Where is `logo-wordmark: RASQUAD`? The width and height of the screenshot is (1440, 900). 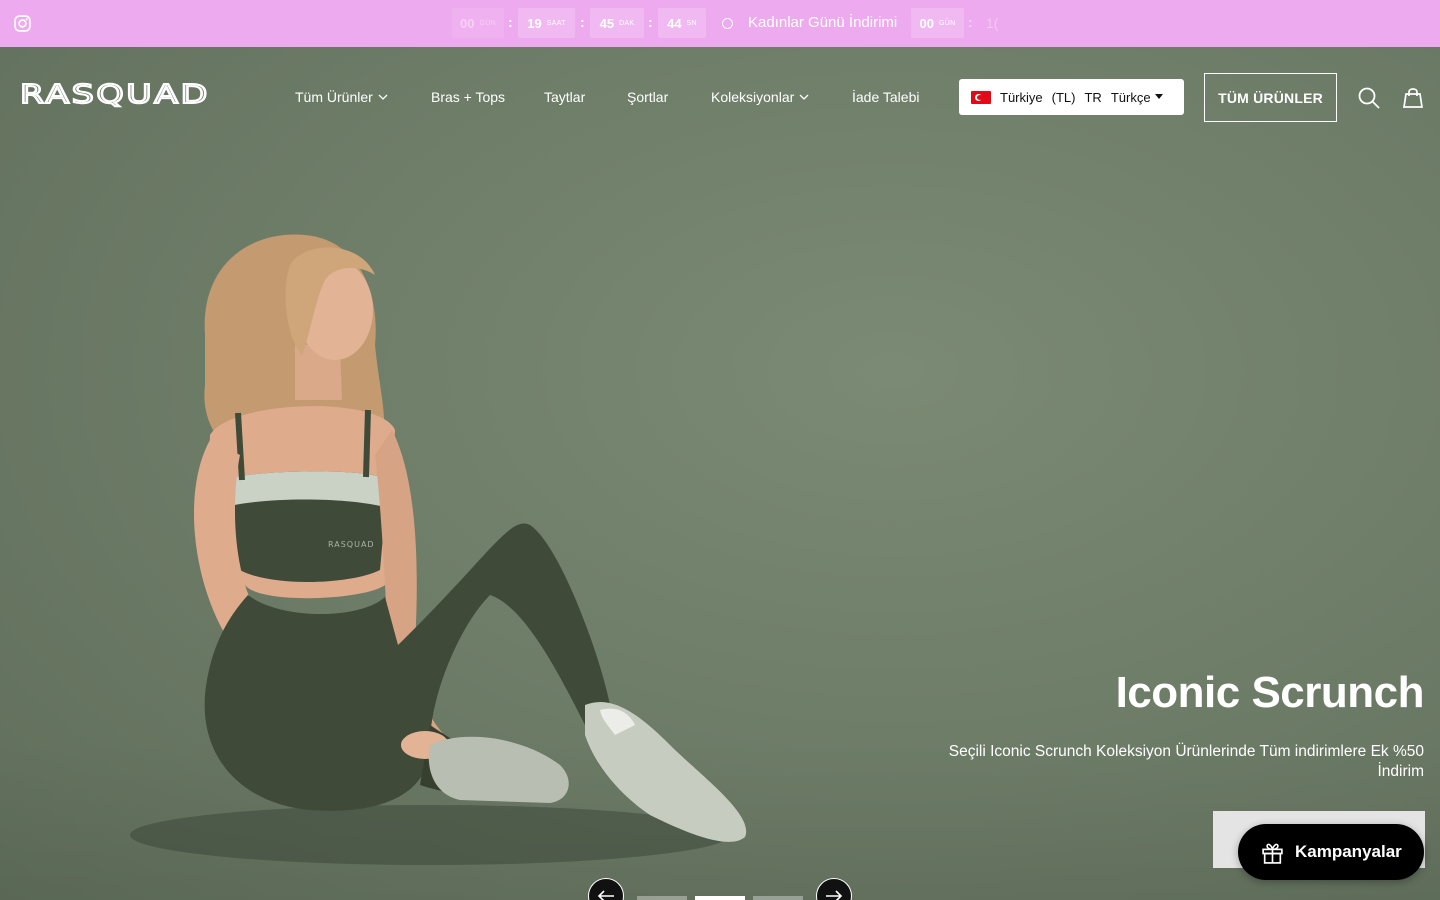
logo-wordmark: RASQUAD is located at coordinates (115, 94).